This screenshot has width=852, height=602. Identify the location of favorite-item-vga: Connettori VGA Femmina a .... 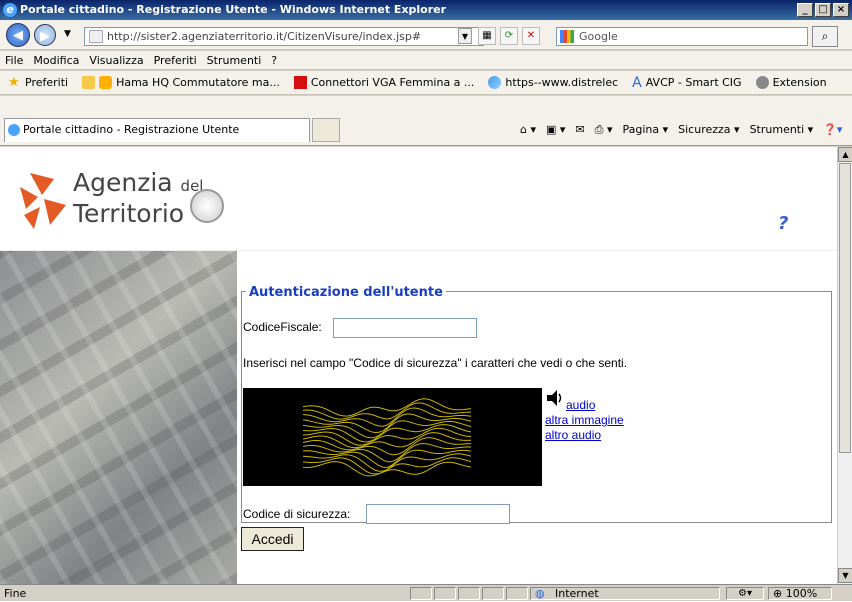
(384, 82).